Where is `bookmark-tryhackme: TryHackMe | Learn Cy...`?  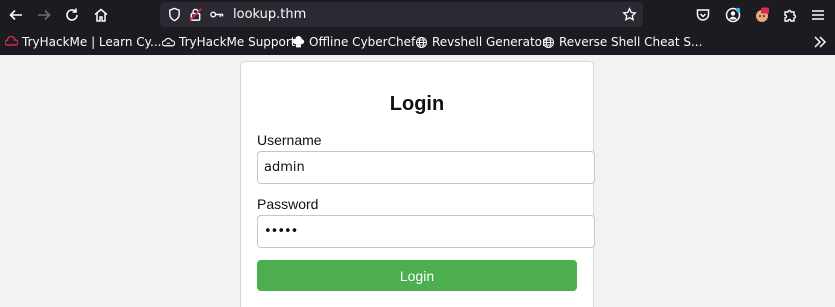 bookmark-tryhackme: TryHackMe | Learn Cy... is located at coordinates (83, 42).